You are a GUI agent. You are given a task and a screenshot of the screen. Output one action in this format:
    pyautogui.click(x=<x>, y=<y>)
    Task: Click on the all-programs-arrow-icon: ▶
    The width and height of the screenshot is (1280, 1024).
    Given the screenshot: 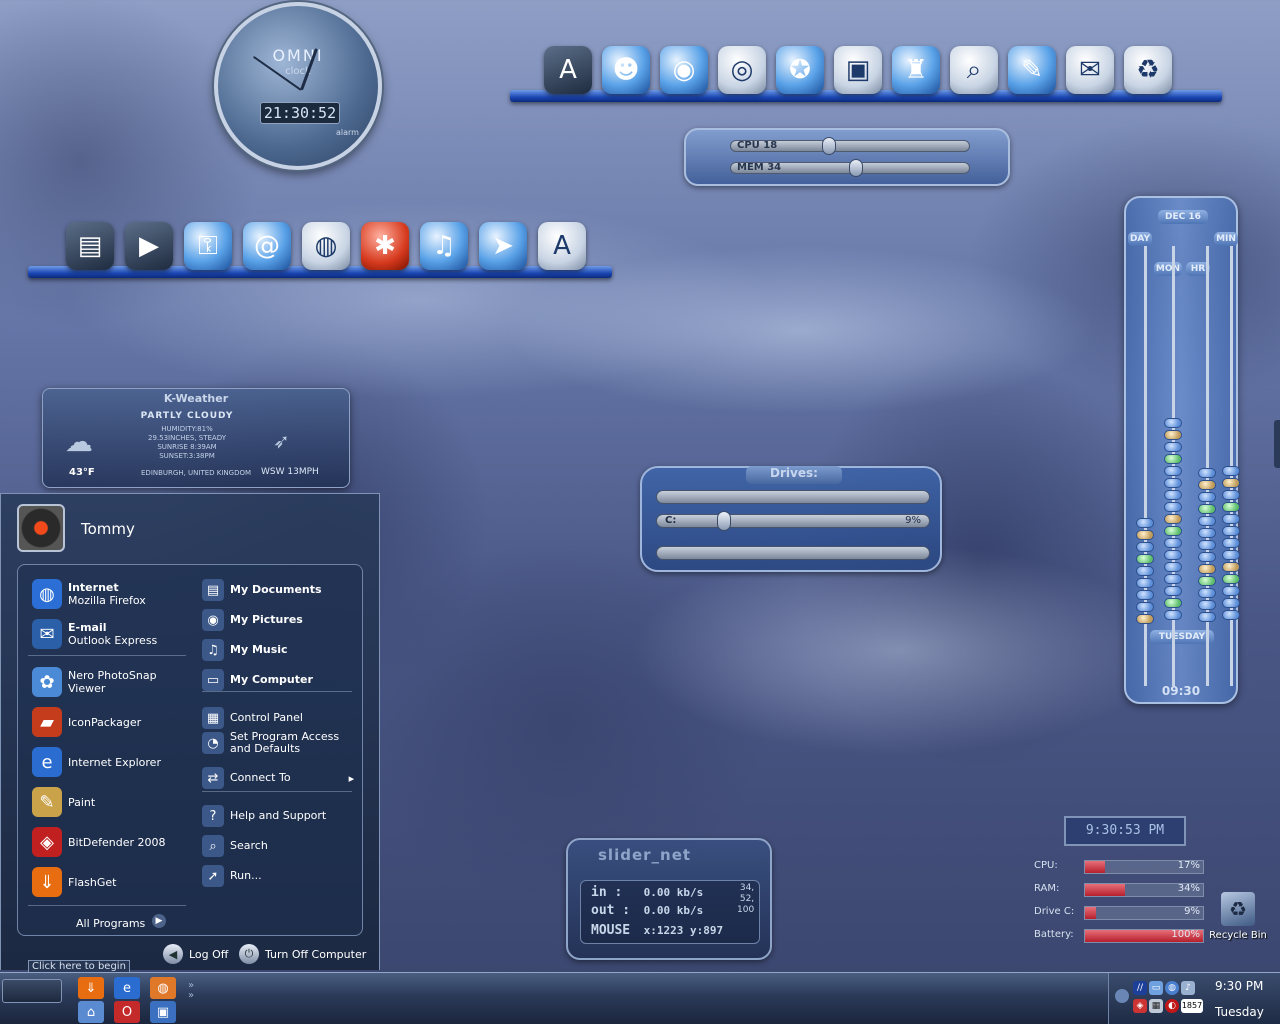 What is the action you would take?
    pyautogui.click(x=159, y=921)
    